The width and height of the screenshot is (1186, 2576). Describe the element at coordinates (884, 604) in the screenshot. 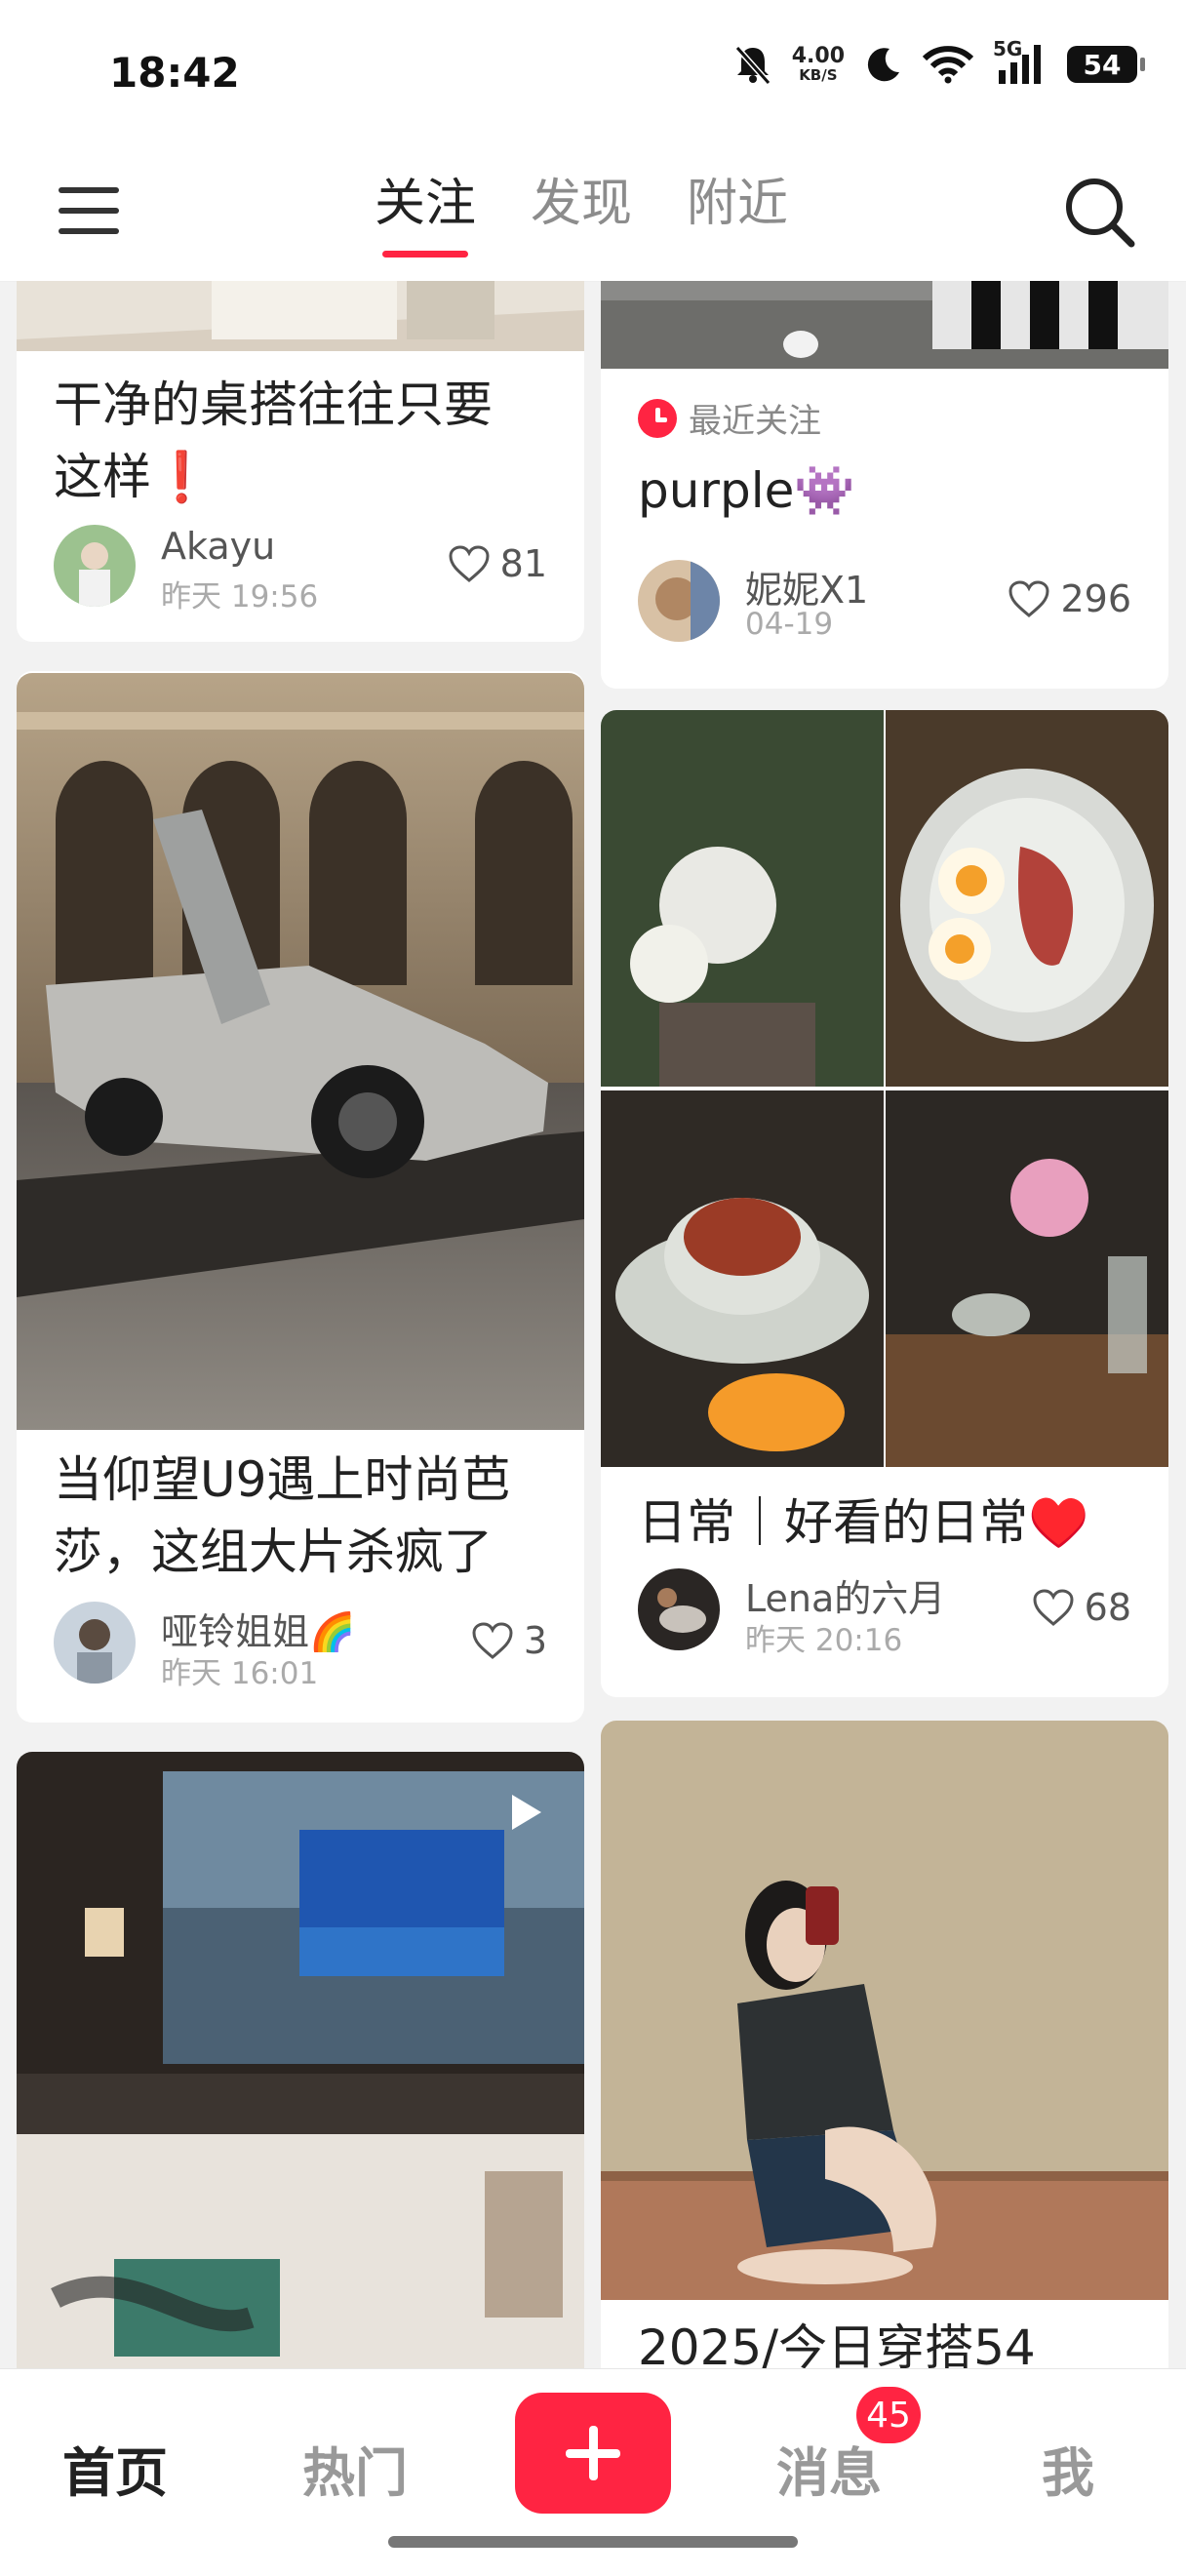

I see `card-meta: 妮妮X1 04-19 296` at that location.